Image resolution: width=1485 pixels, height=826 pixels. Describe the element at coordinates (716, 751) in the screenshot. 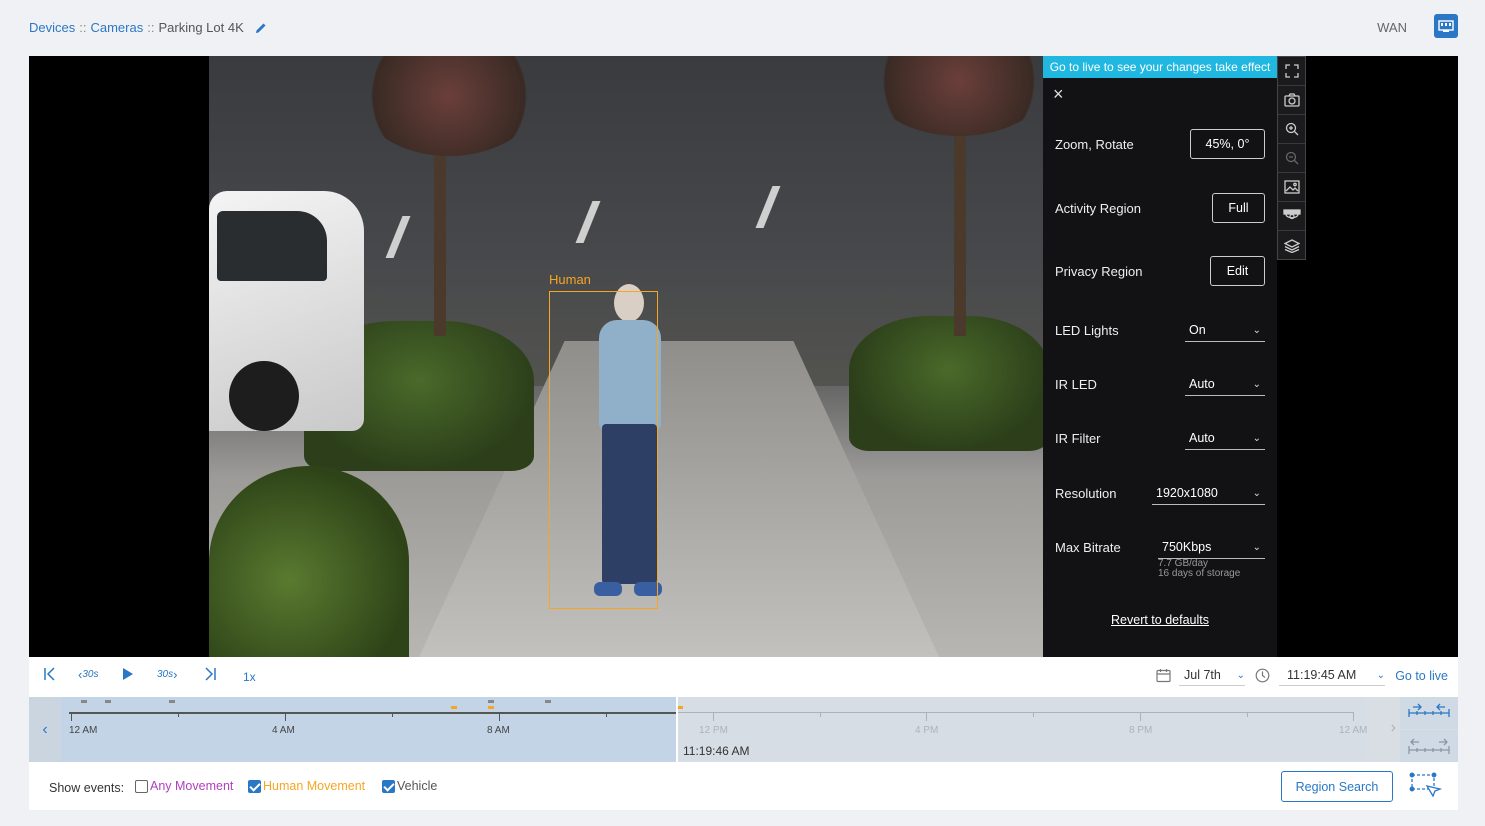

I see `timeline-cursor-time: 11:19:46 AM` at that location.